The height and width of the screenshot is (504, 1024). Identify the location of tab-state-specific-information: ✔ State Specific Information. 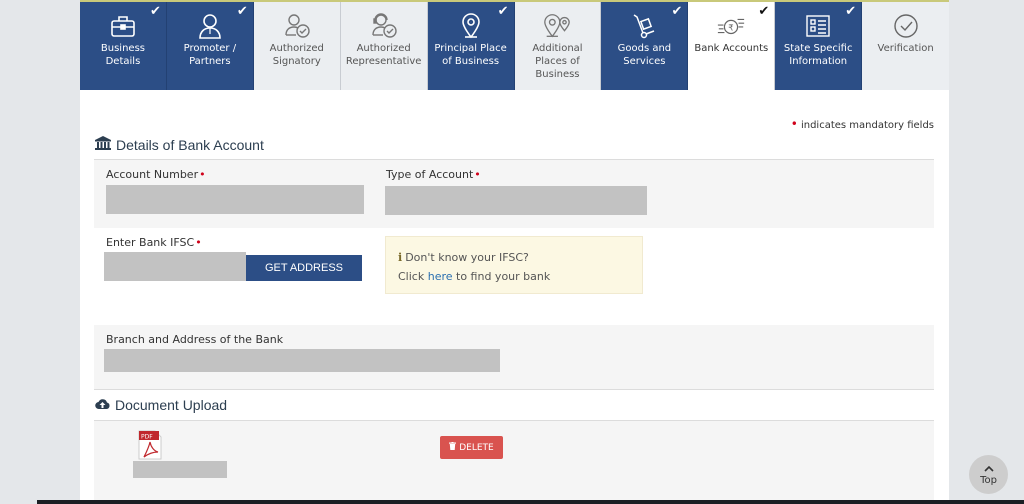
(819, 46).